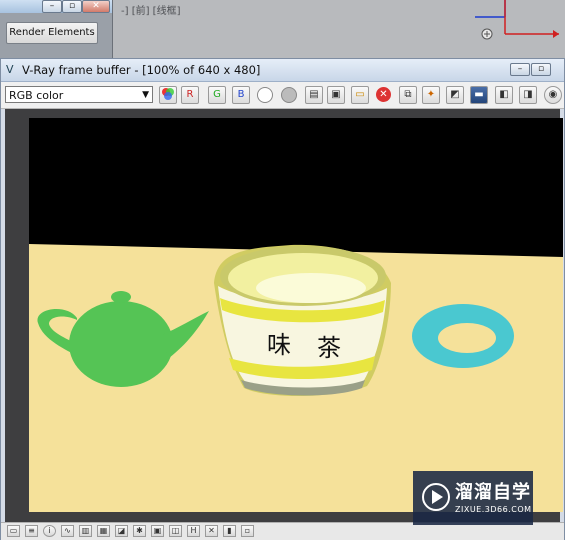 This screenshot has width=565, height=540. What do you see at coordinates (67, 531) in the screenshot?
I see `curves-icon: ∿` at bounding box center [67, 531].